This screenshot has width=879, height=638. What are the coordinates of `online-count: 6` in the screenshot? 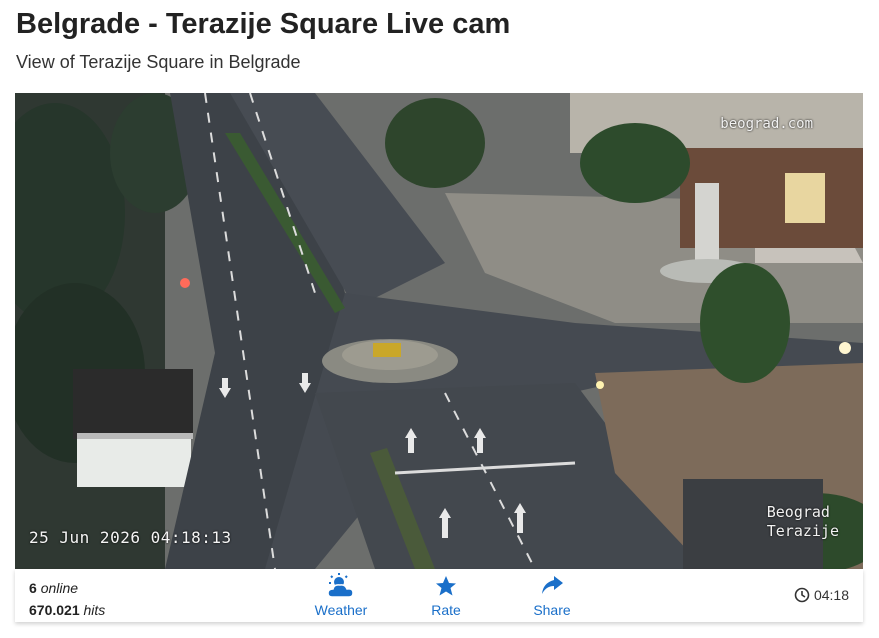 It's located at (33, 588).